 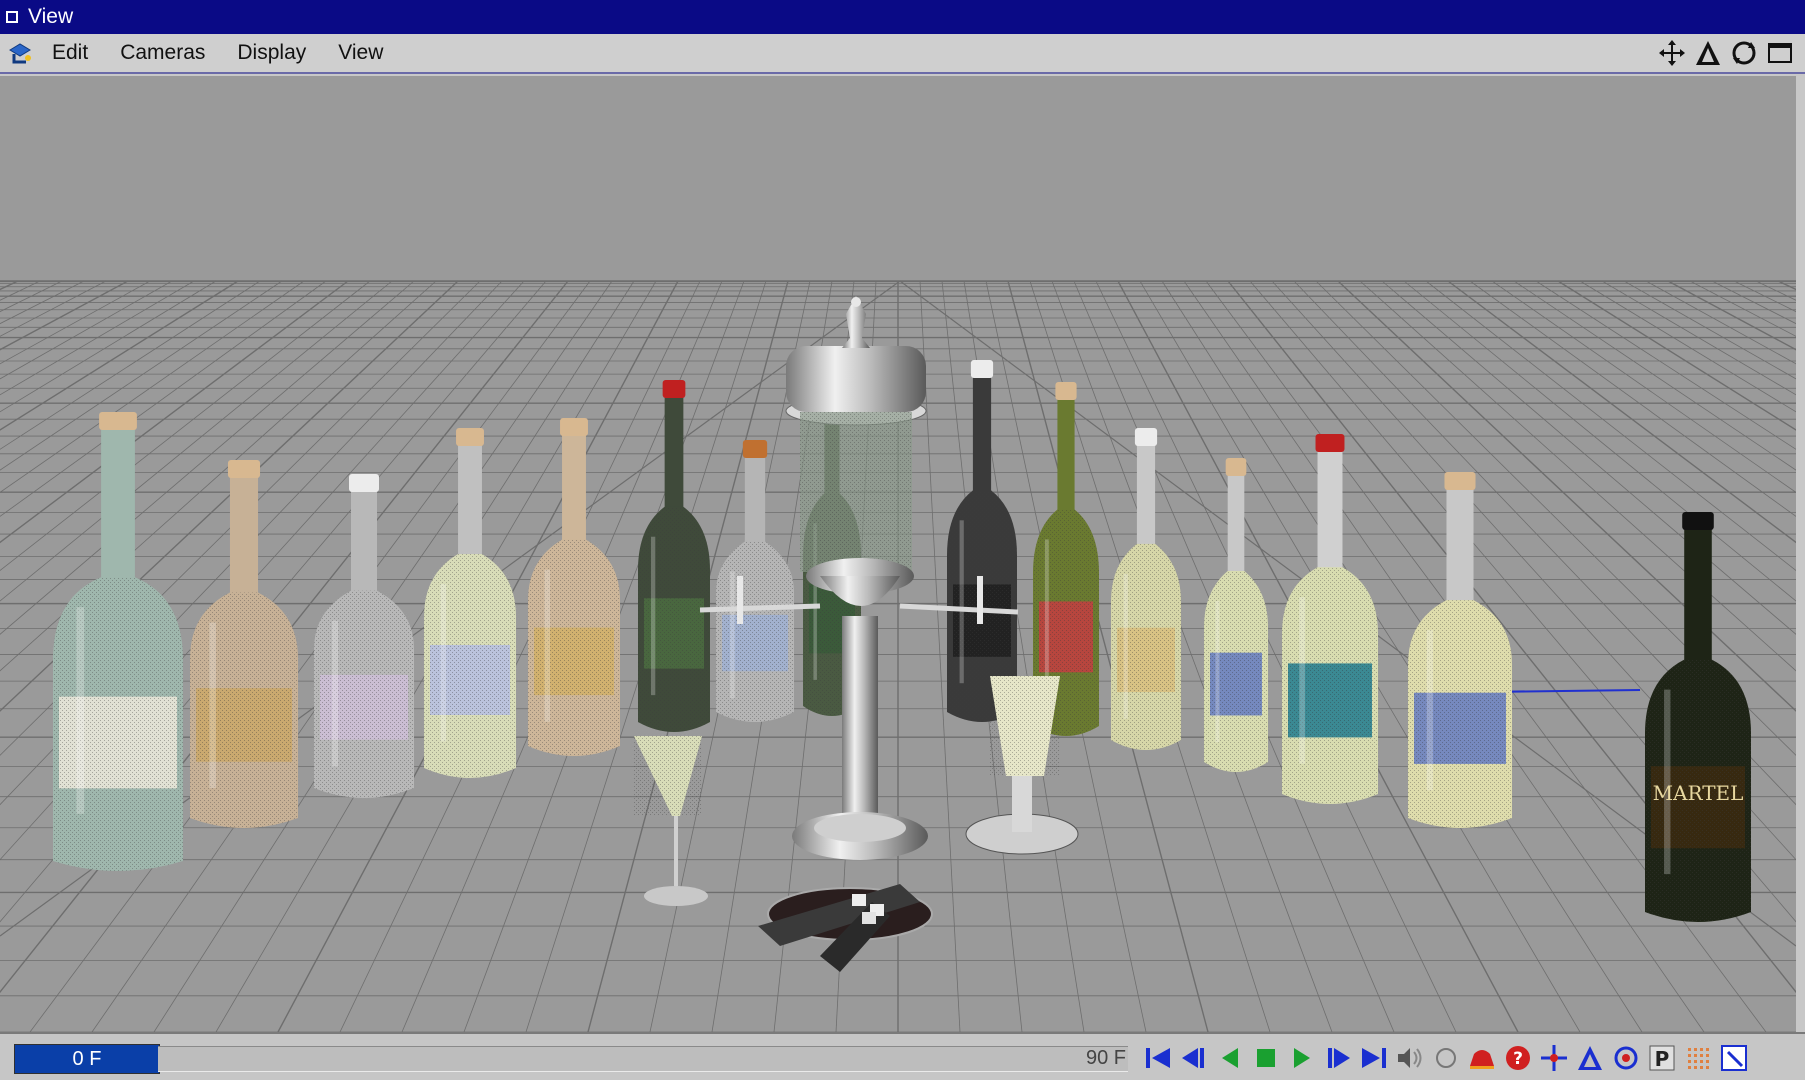 I want to click on go-to-end-icon, so click(x=1374, y=1058).